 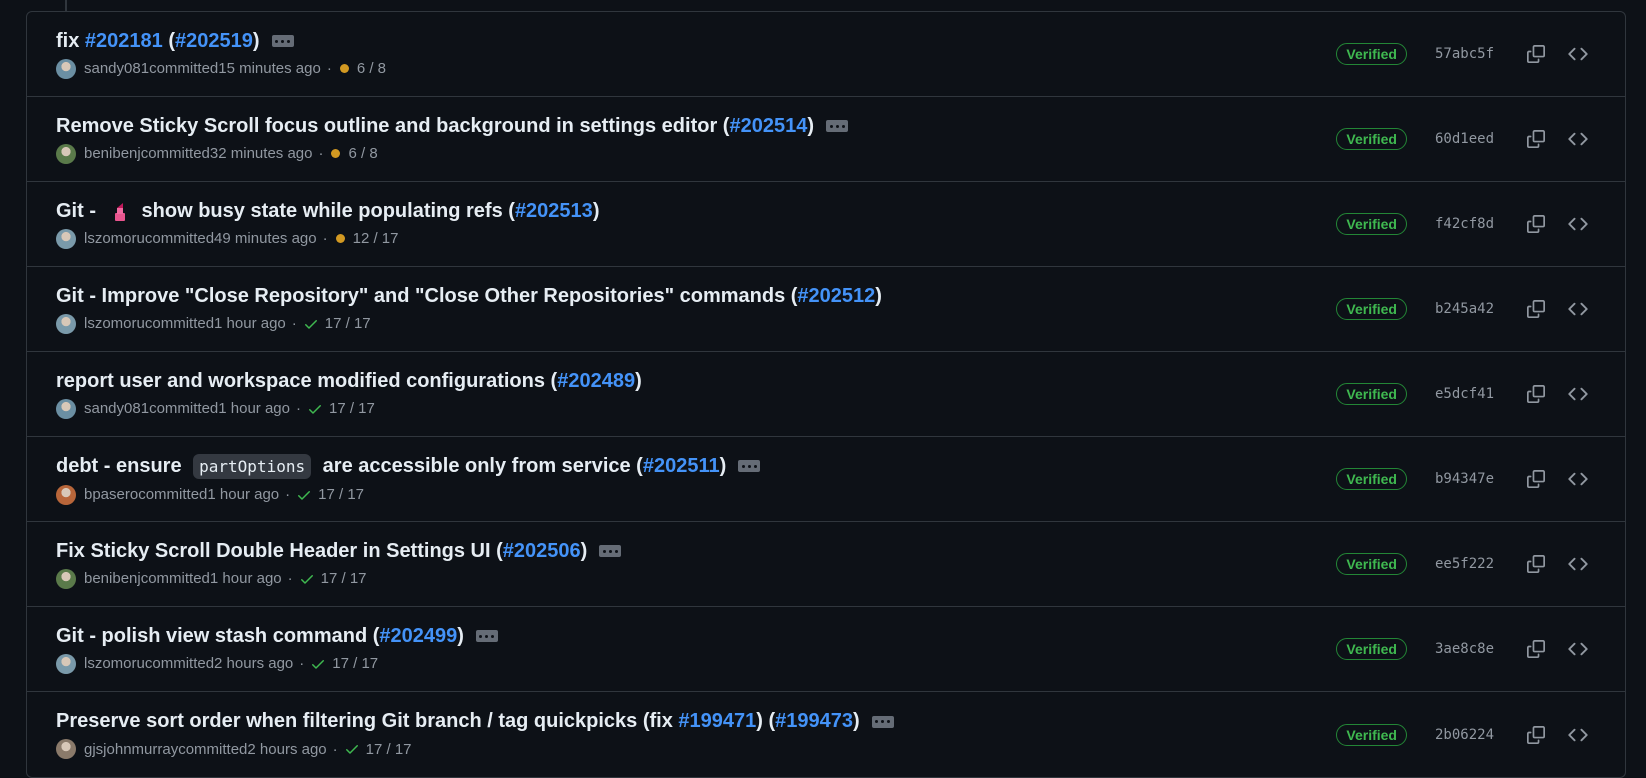 I want to click on commit-sha-link: ee5f222, so click(x=1473, y=564).